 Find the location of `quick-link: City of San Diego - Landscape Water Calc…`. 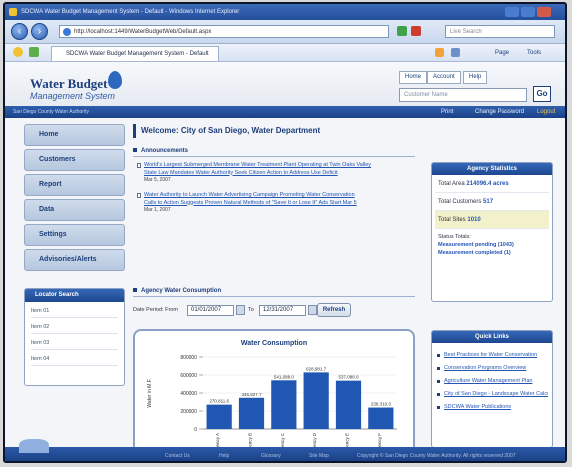

quick-link: City of San Diego - Landscape Water Calc… is located at coordinates (492, 394).